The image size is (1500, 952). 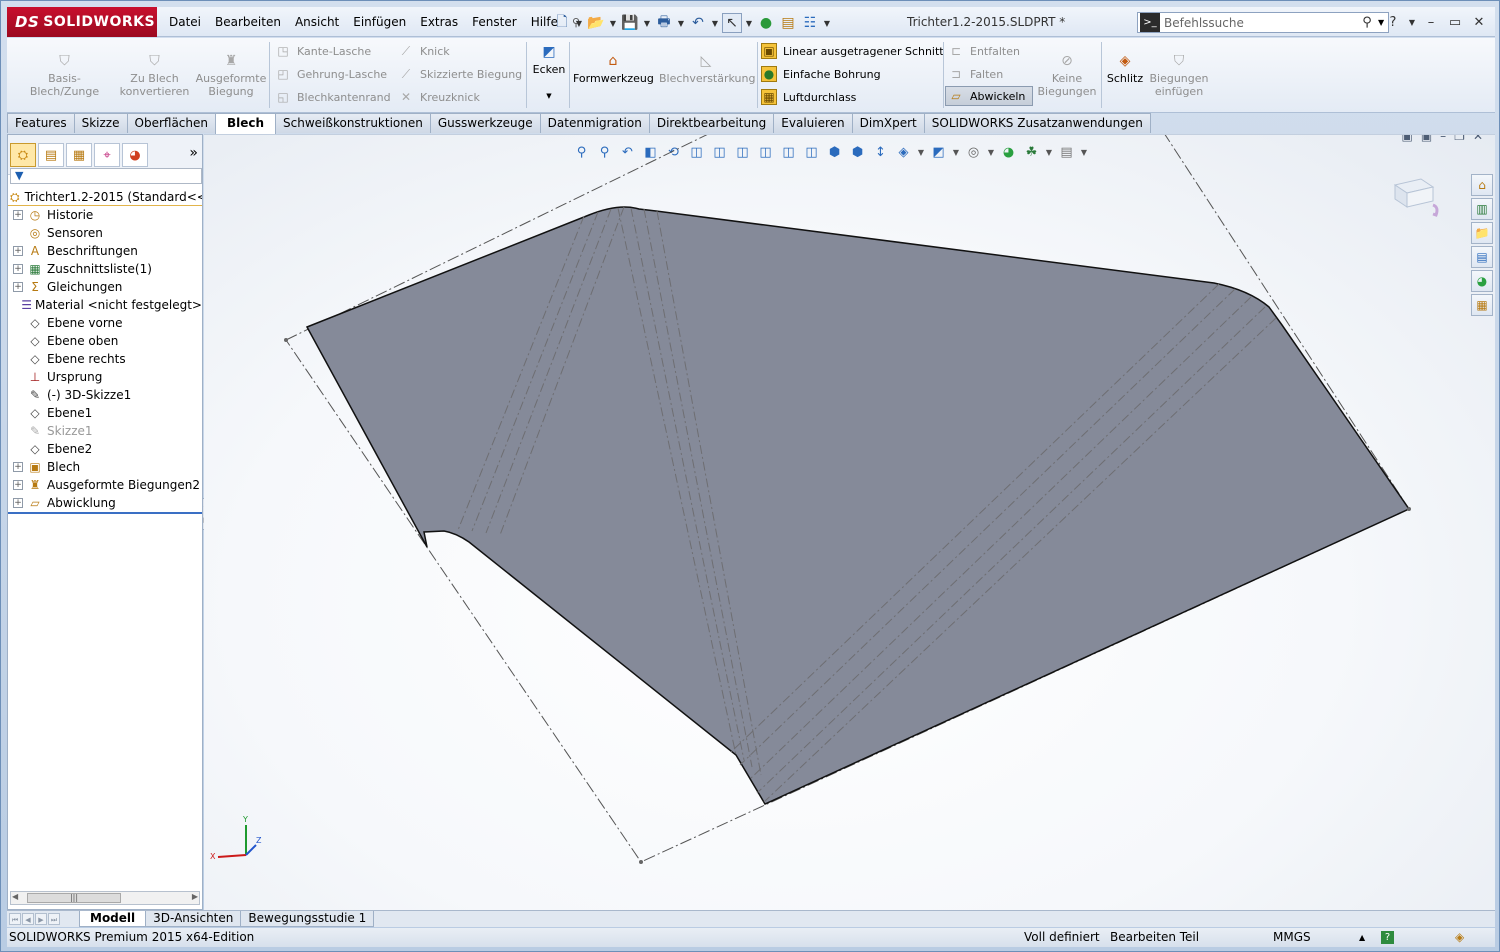 I want to click on print-icon: 🖶, so click(x=664, y=23).